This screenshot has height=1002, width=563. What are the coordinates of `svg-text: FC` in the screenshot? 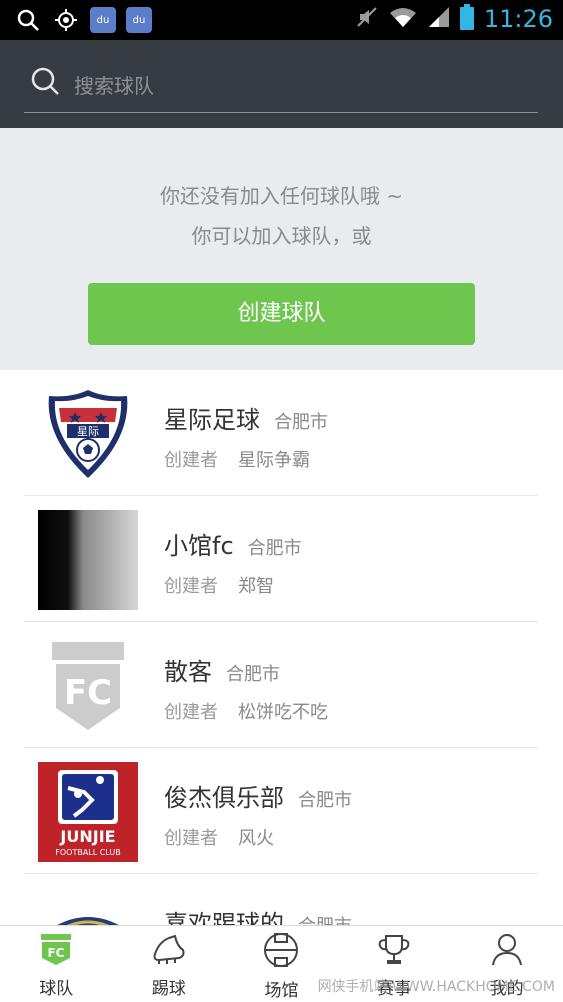 It's located at (56, 953).